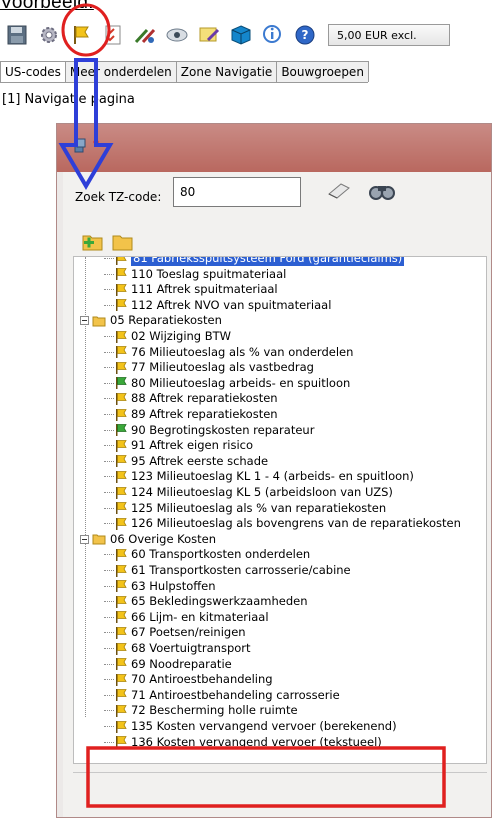 This screenshot has width=492, height=818. I want to click on tab-us-codes: US-codes, so click(33, 71).